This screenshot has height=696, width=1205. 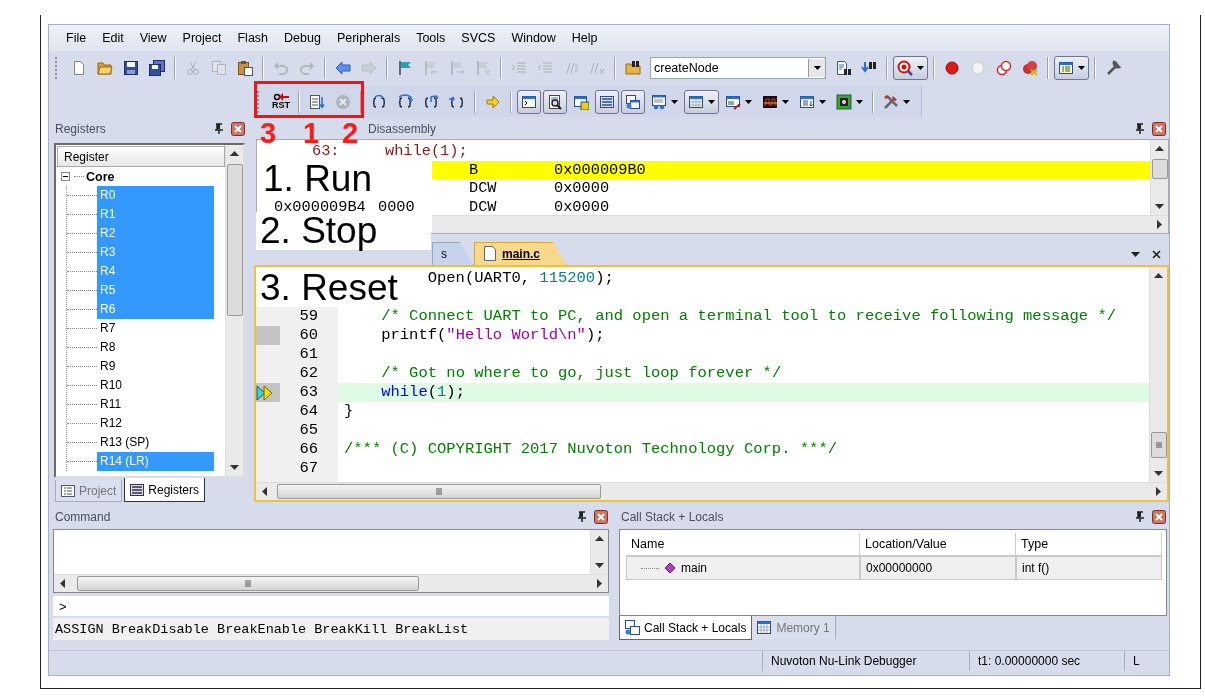 What do you see at coordinates (155, 404) in the screenshot?
I see `register-item: R11` at bounding box center [155, 404].